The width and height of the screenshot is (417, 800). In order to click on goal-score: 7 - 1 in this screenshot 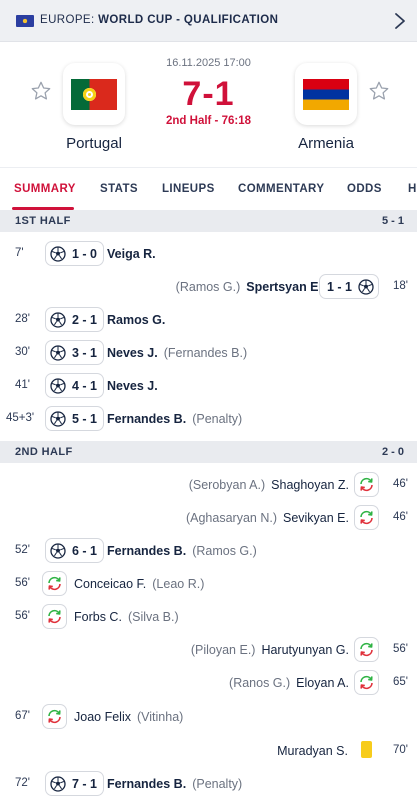, I will do `click(85, 783)`.